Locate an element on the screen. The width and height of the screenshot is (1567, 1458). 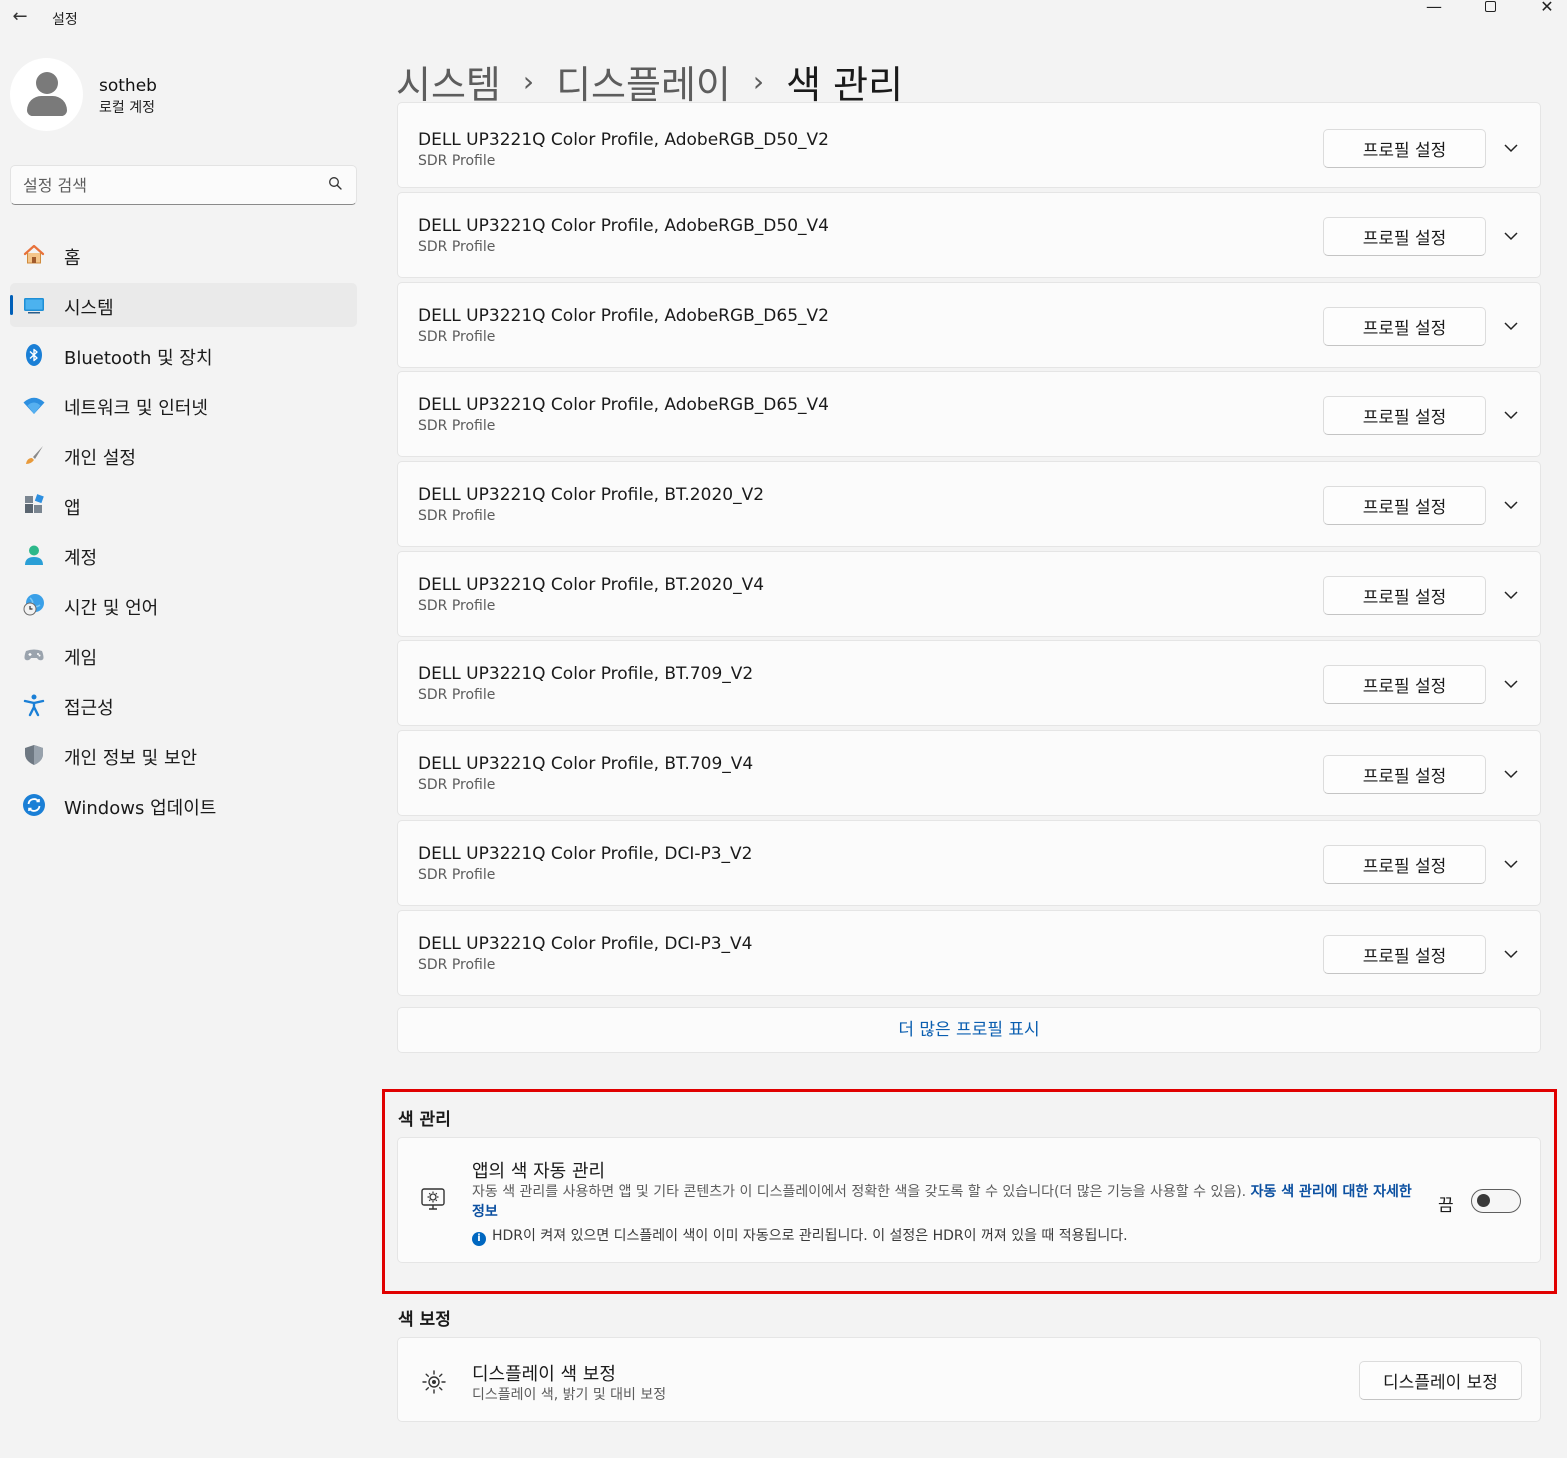
system-icon is located at coordinates (34, 306).